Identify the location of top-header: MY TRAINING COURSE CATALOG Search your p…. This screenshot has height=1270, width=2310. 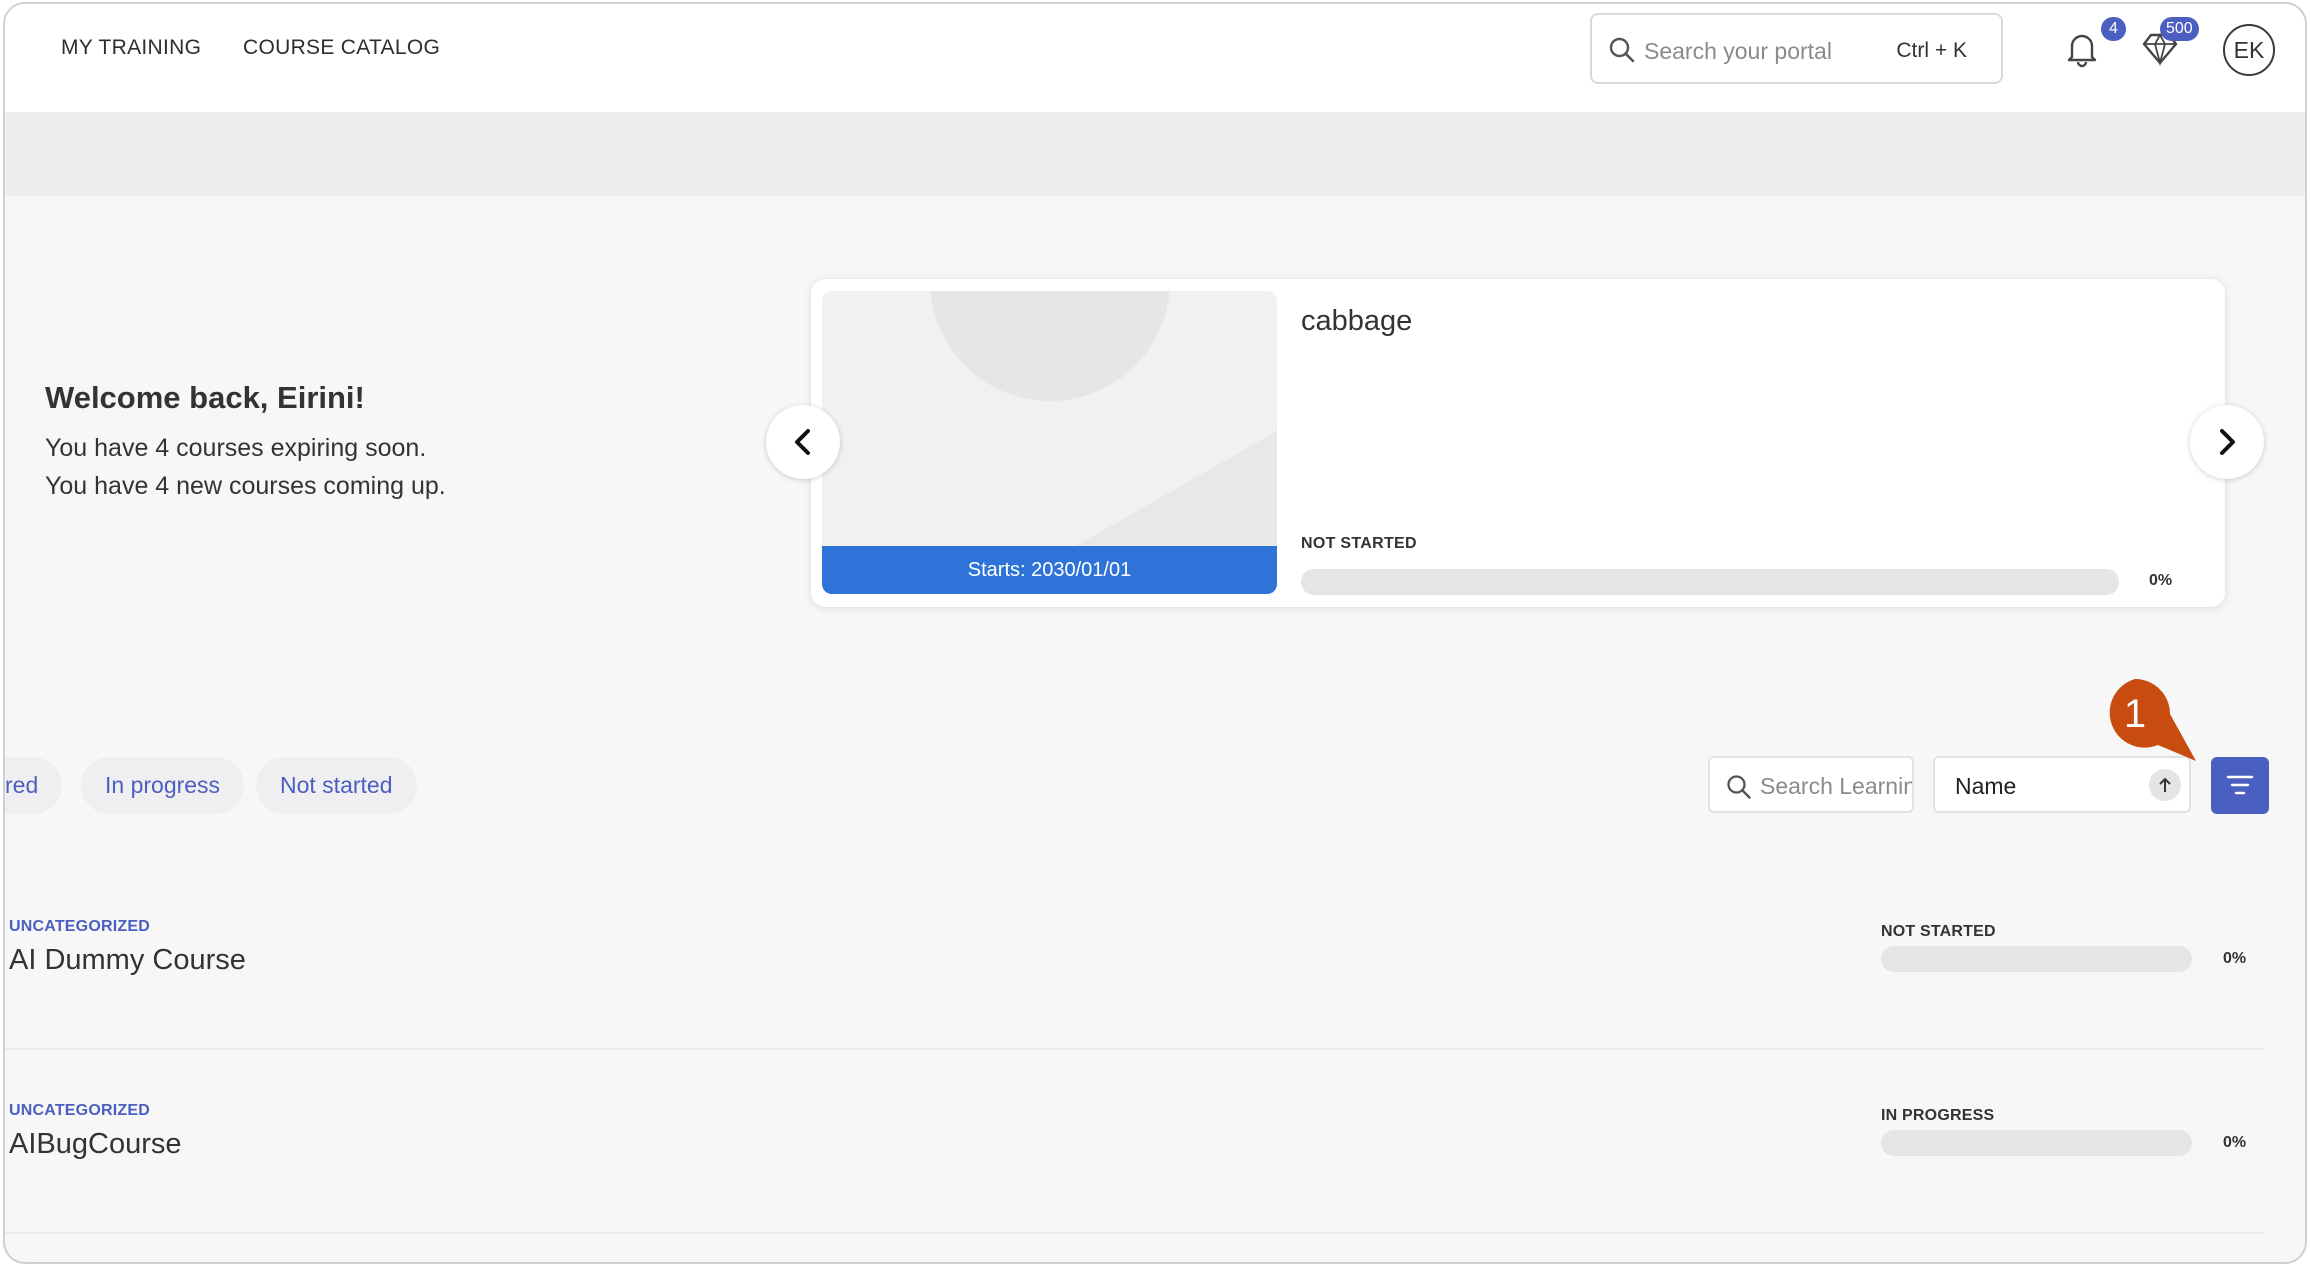
(1155, 58).